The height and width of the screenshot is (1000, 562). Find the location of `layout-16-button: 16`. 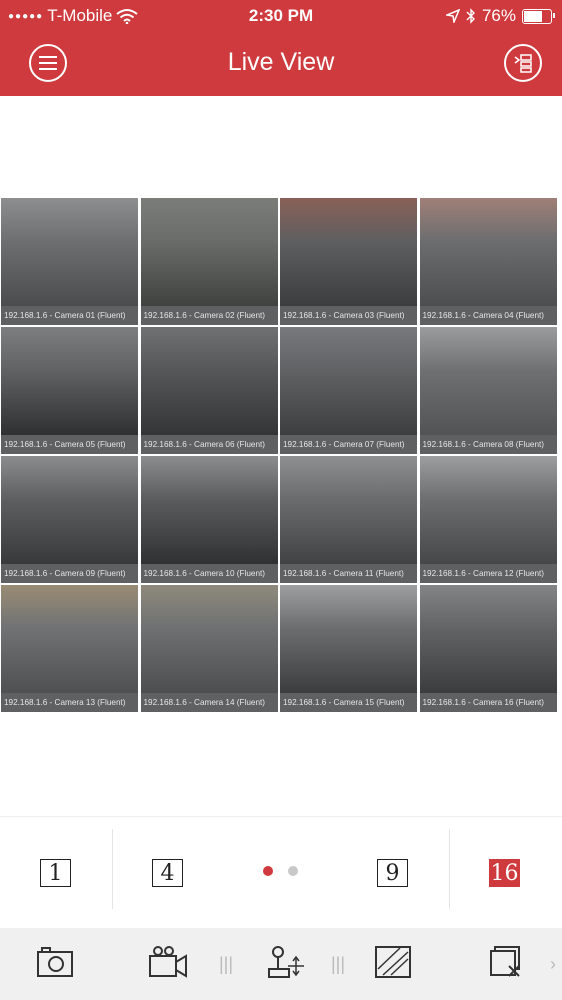

layout-16-button: 16 is located at coordinates (504, 873).